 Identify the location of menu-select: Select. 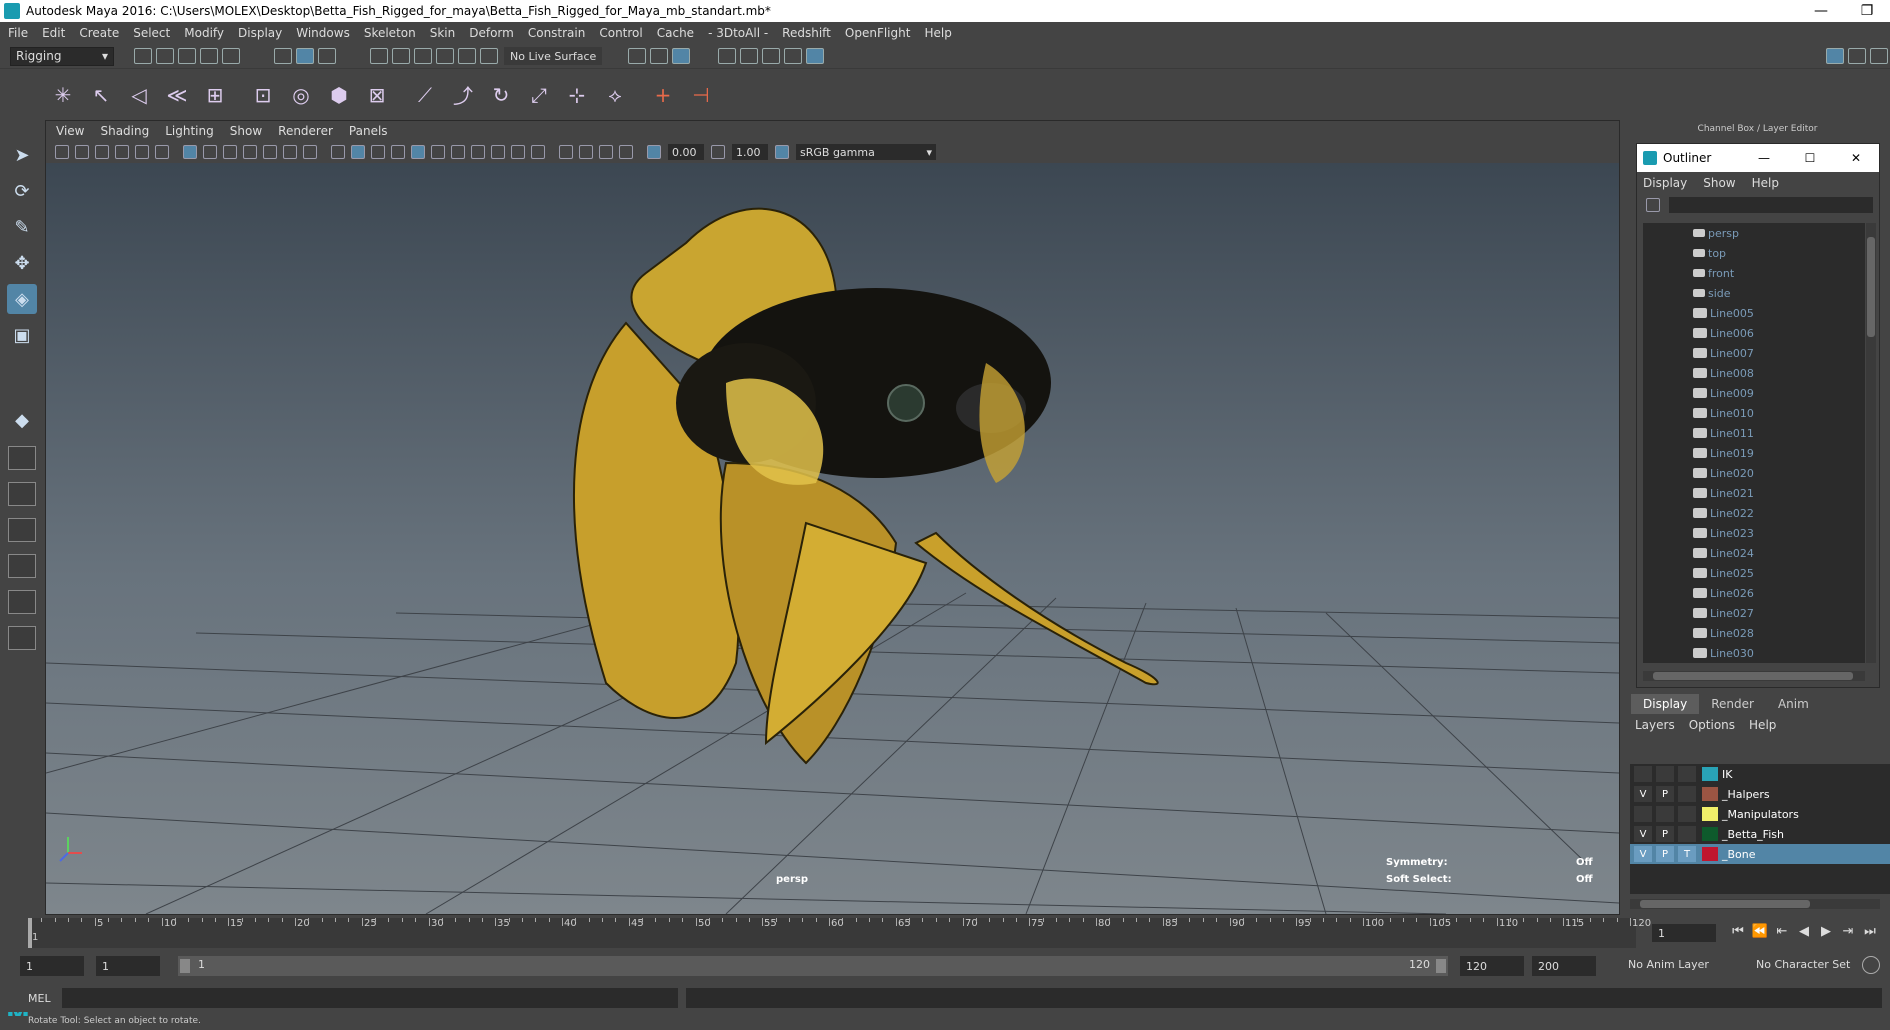
(151, 33).